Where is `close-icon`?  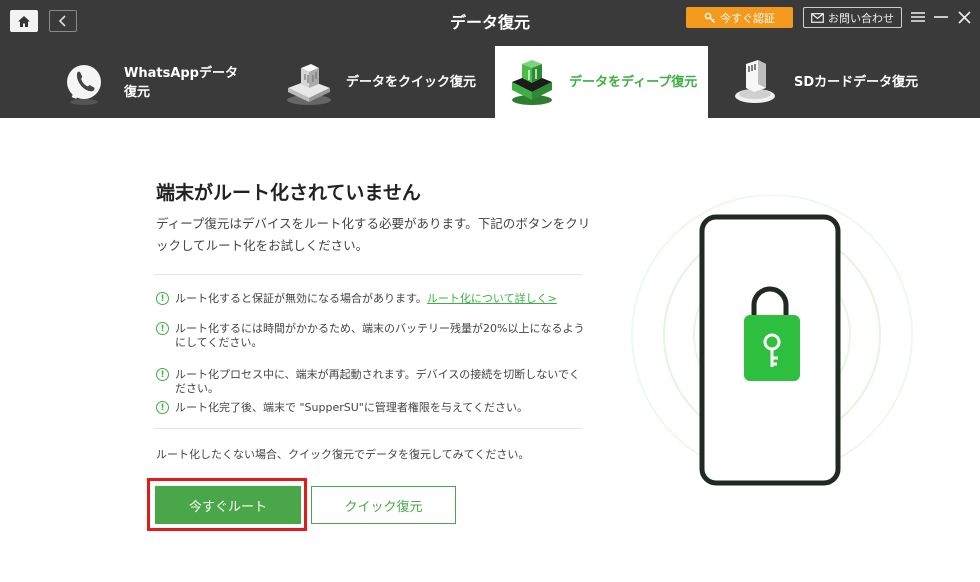
close-icon is located at coordinates (964, 17).